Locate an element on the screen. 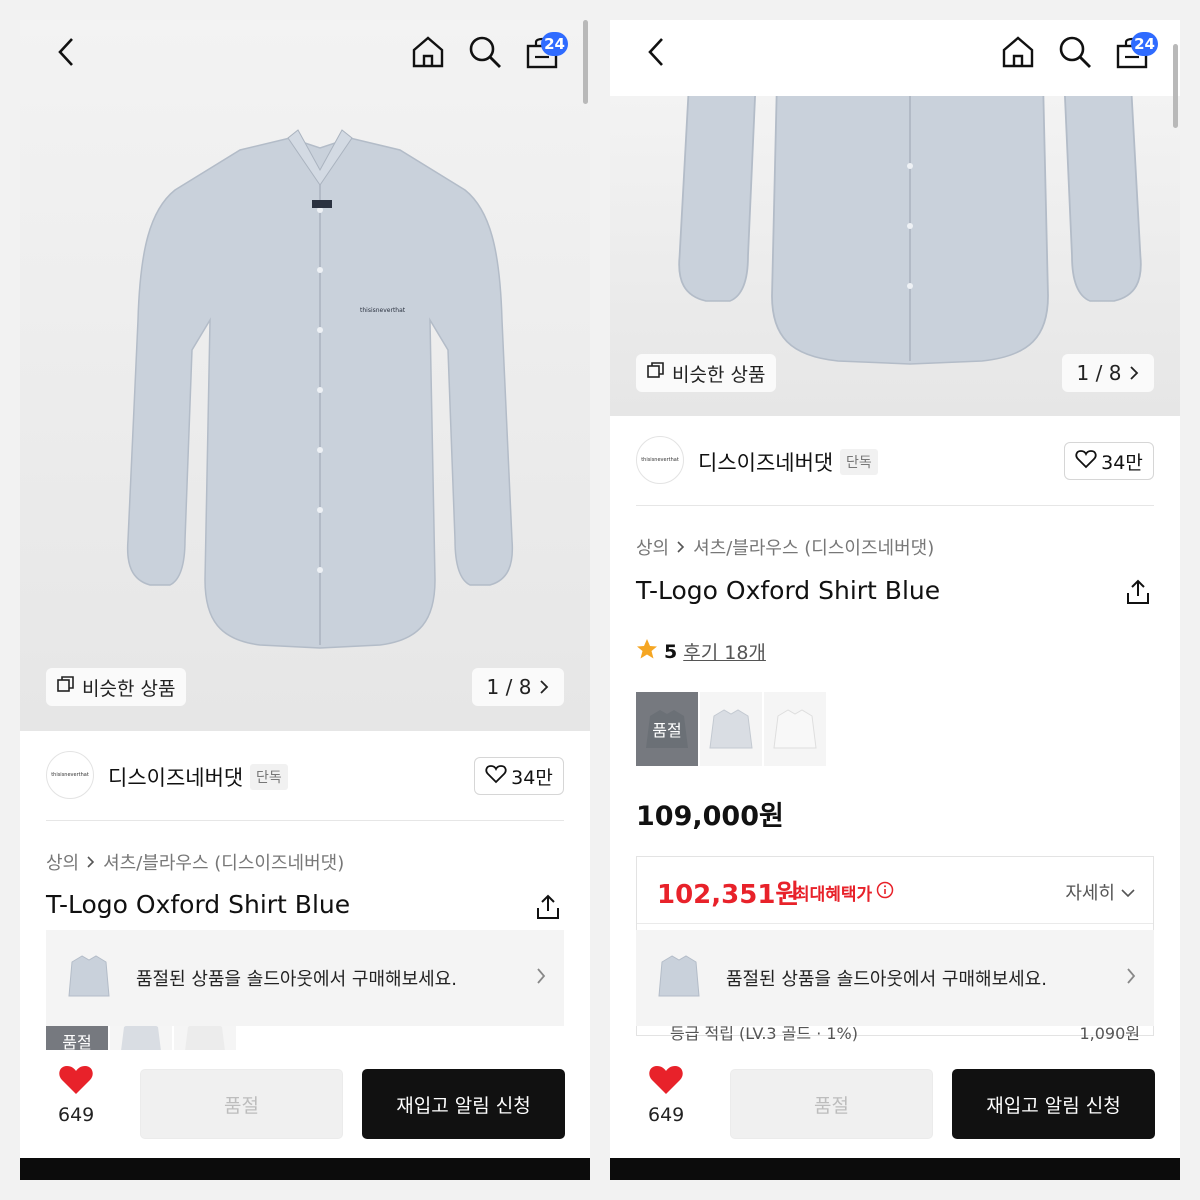  product-image: thisisneverthat is located at coordinates (320, 389).